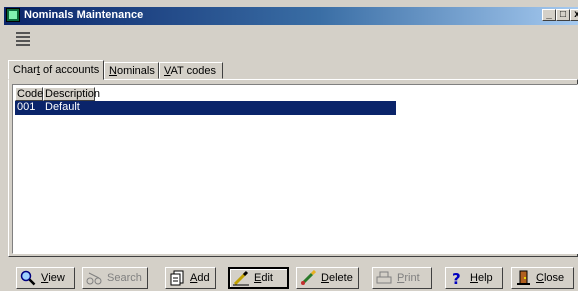  Describe the element at coordinates (124, 278) in the screenshot. I see `search-label: Search` at that location.